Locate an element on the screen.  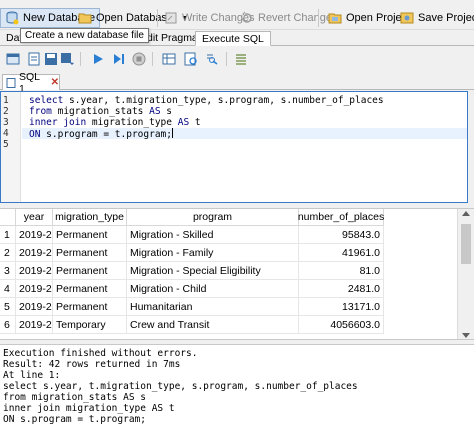
scroll-down-icon is located at coordinates (466, 335).